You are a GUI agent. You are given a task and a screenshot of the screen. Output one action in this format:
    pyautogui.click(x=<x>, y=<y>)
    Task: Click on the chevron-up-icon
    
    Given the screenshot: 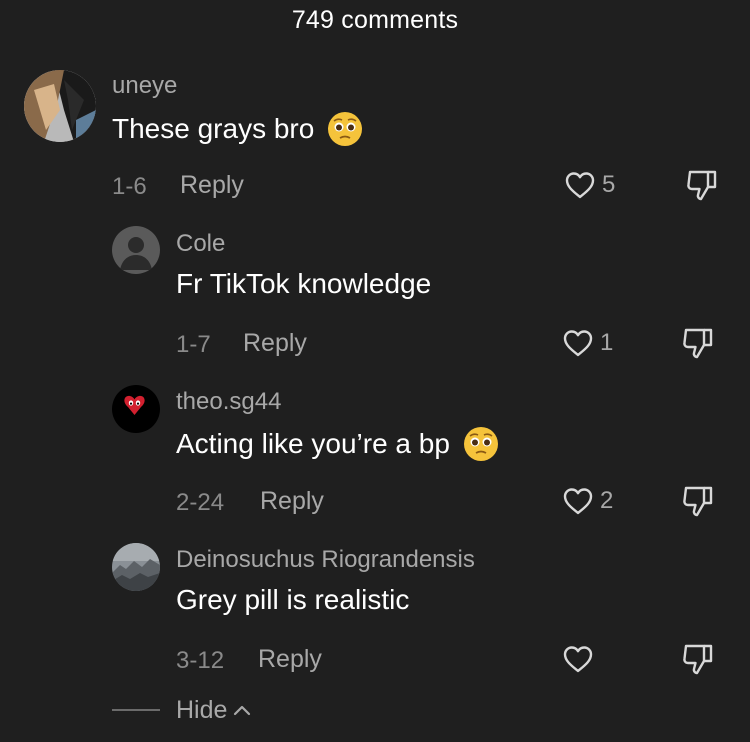 What is the action you would take?
    pyautogui.click(x=242, y=710)
    